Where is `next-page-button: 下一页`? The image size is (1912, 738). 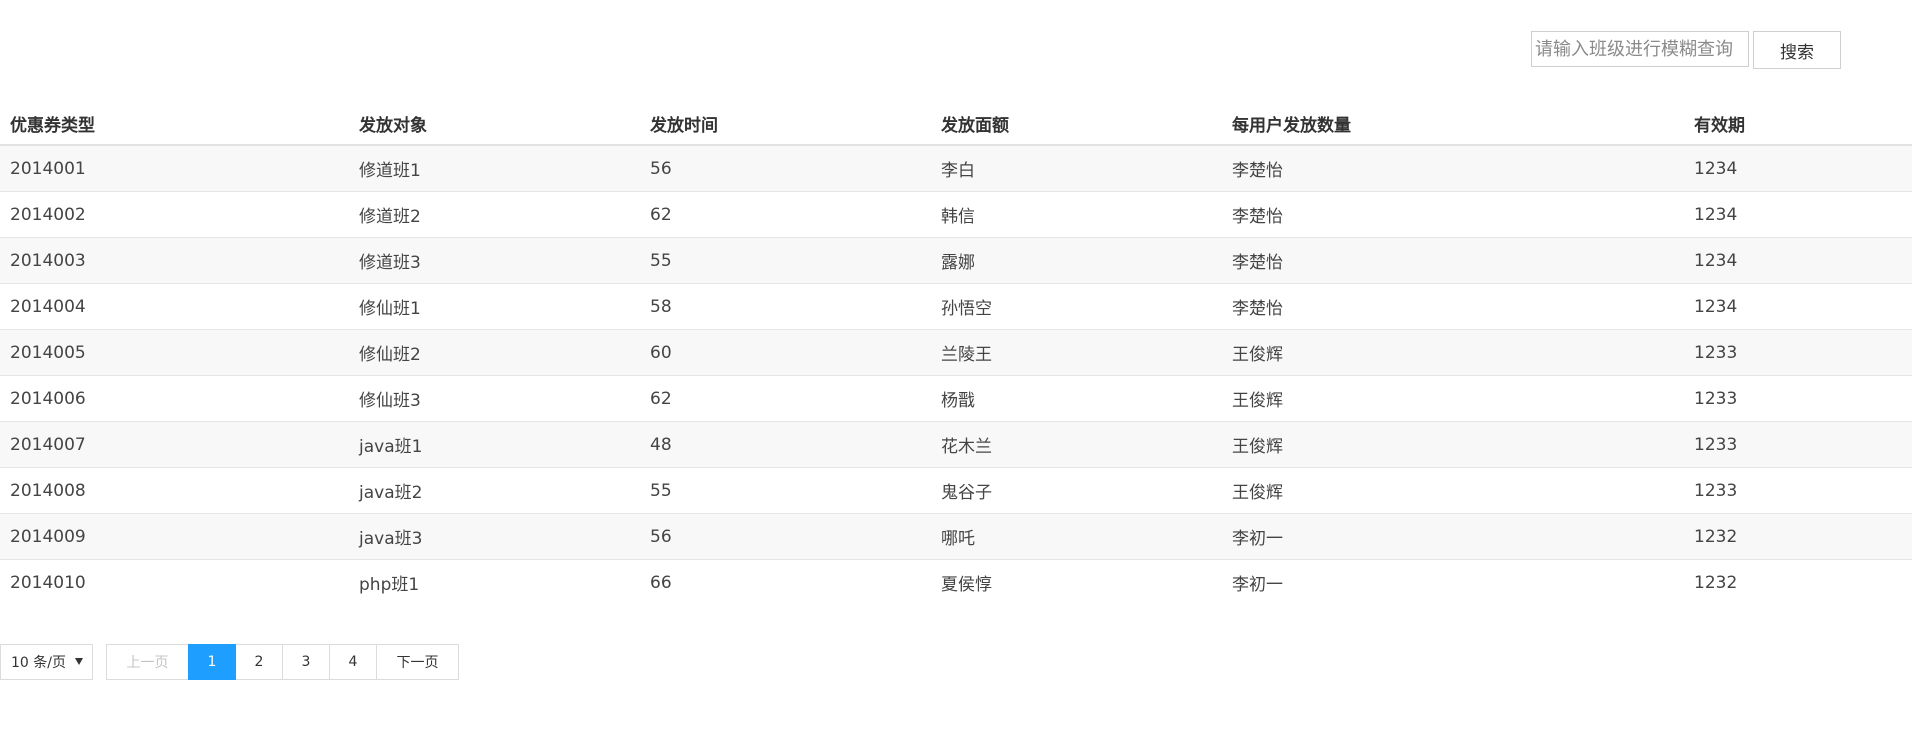
next-page-button: 下一页 is located at coordinates (417, 662).